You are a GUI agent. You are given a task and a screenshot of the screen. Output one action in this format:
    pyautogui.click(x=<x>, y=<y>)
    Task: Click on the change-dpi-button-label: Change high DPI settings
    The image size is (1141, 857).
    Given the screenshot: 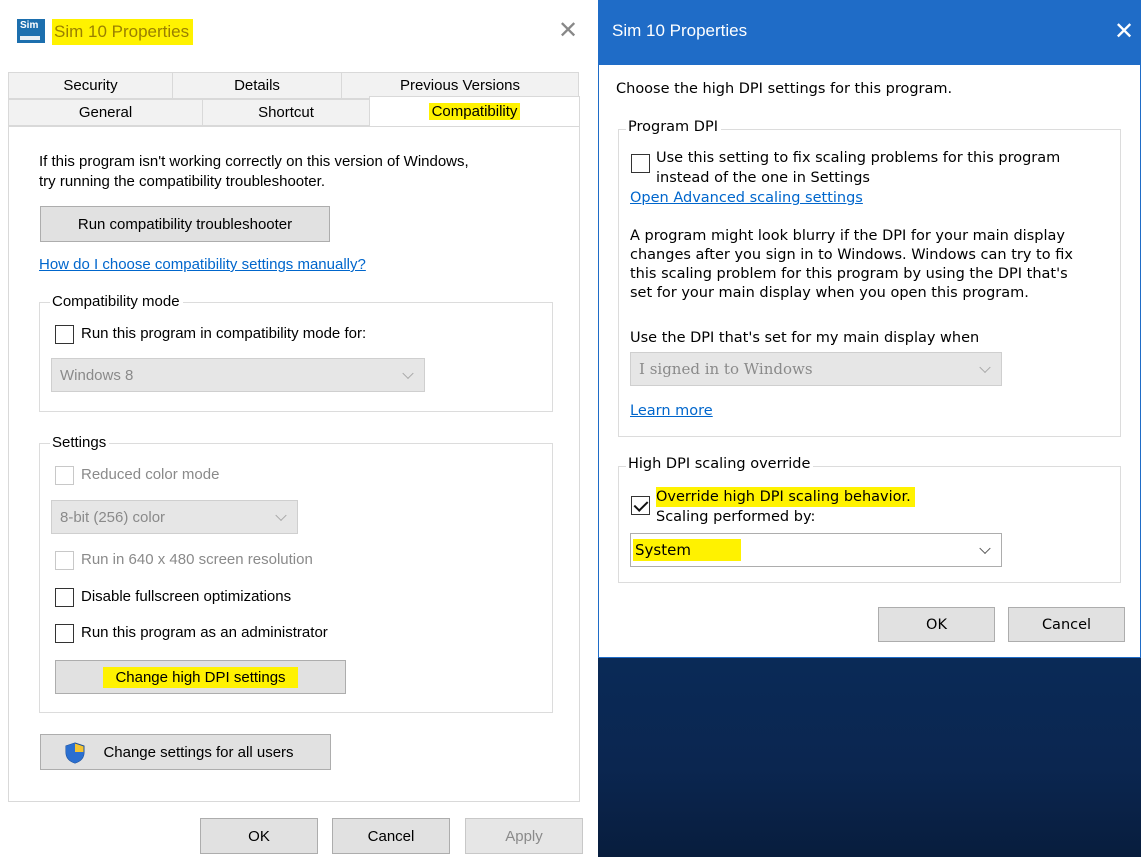 What is the action you would take?
    pyautogui.click(x=200, y=677)
    